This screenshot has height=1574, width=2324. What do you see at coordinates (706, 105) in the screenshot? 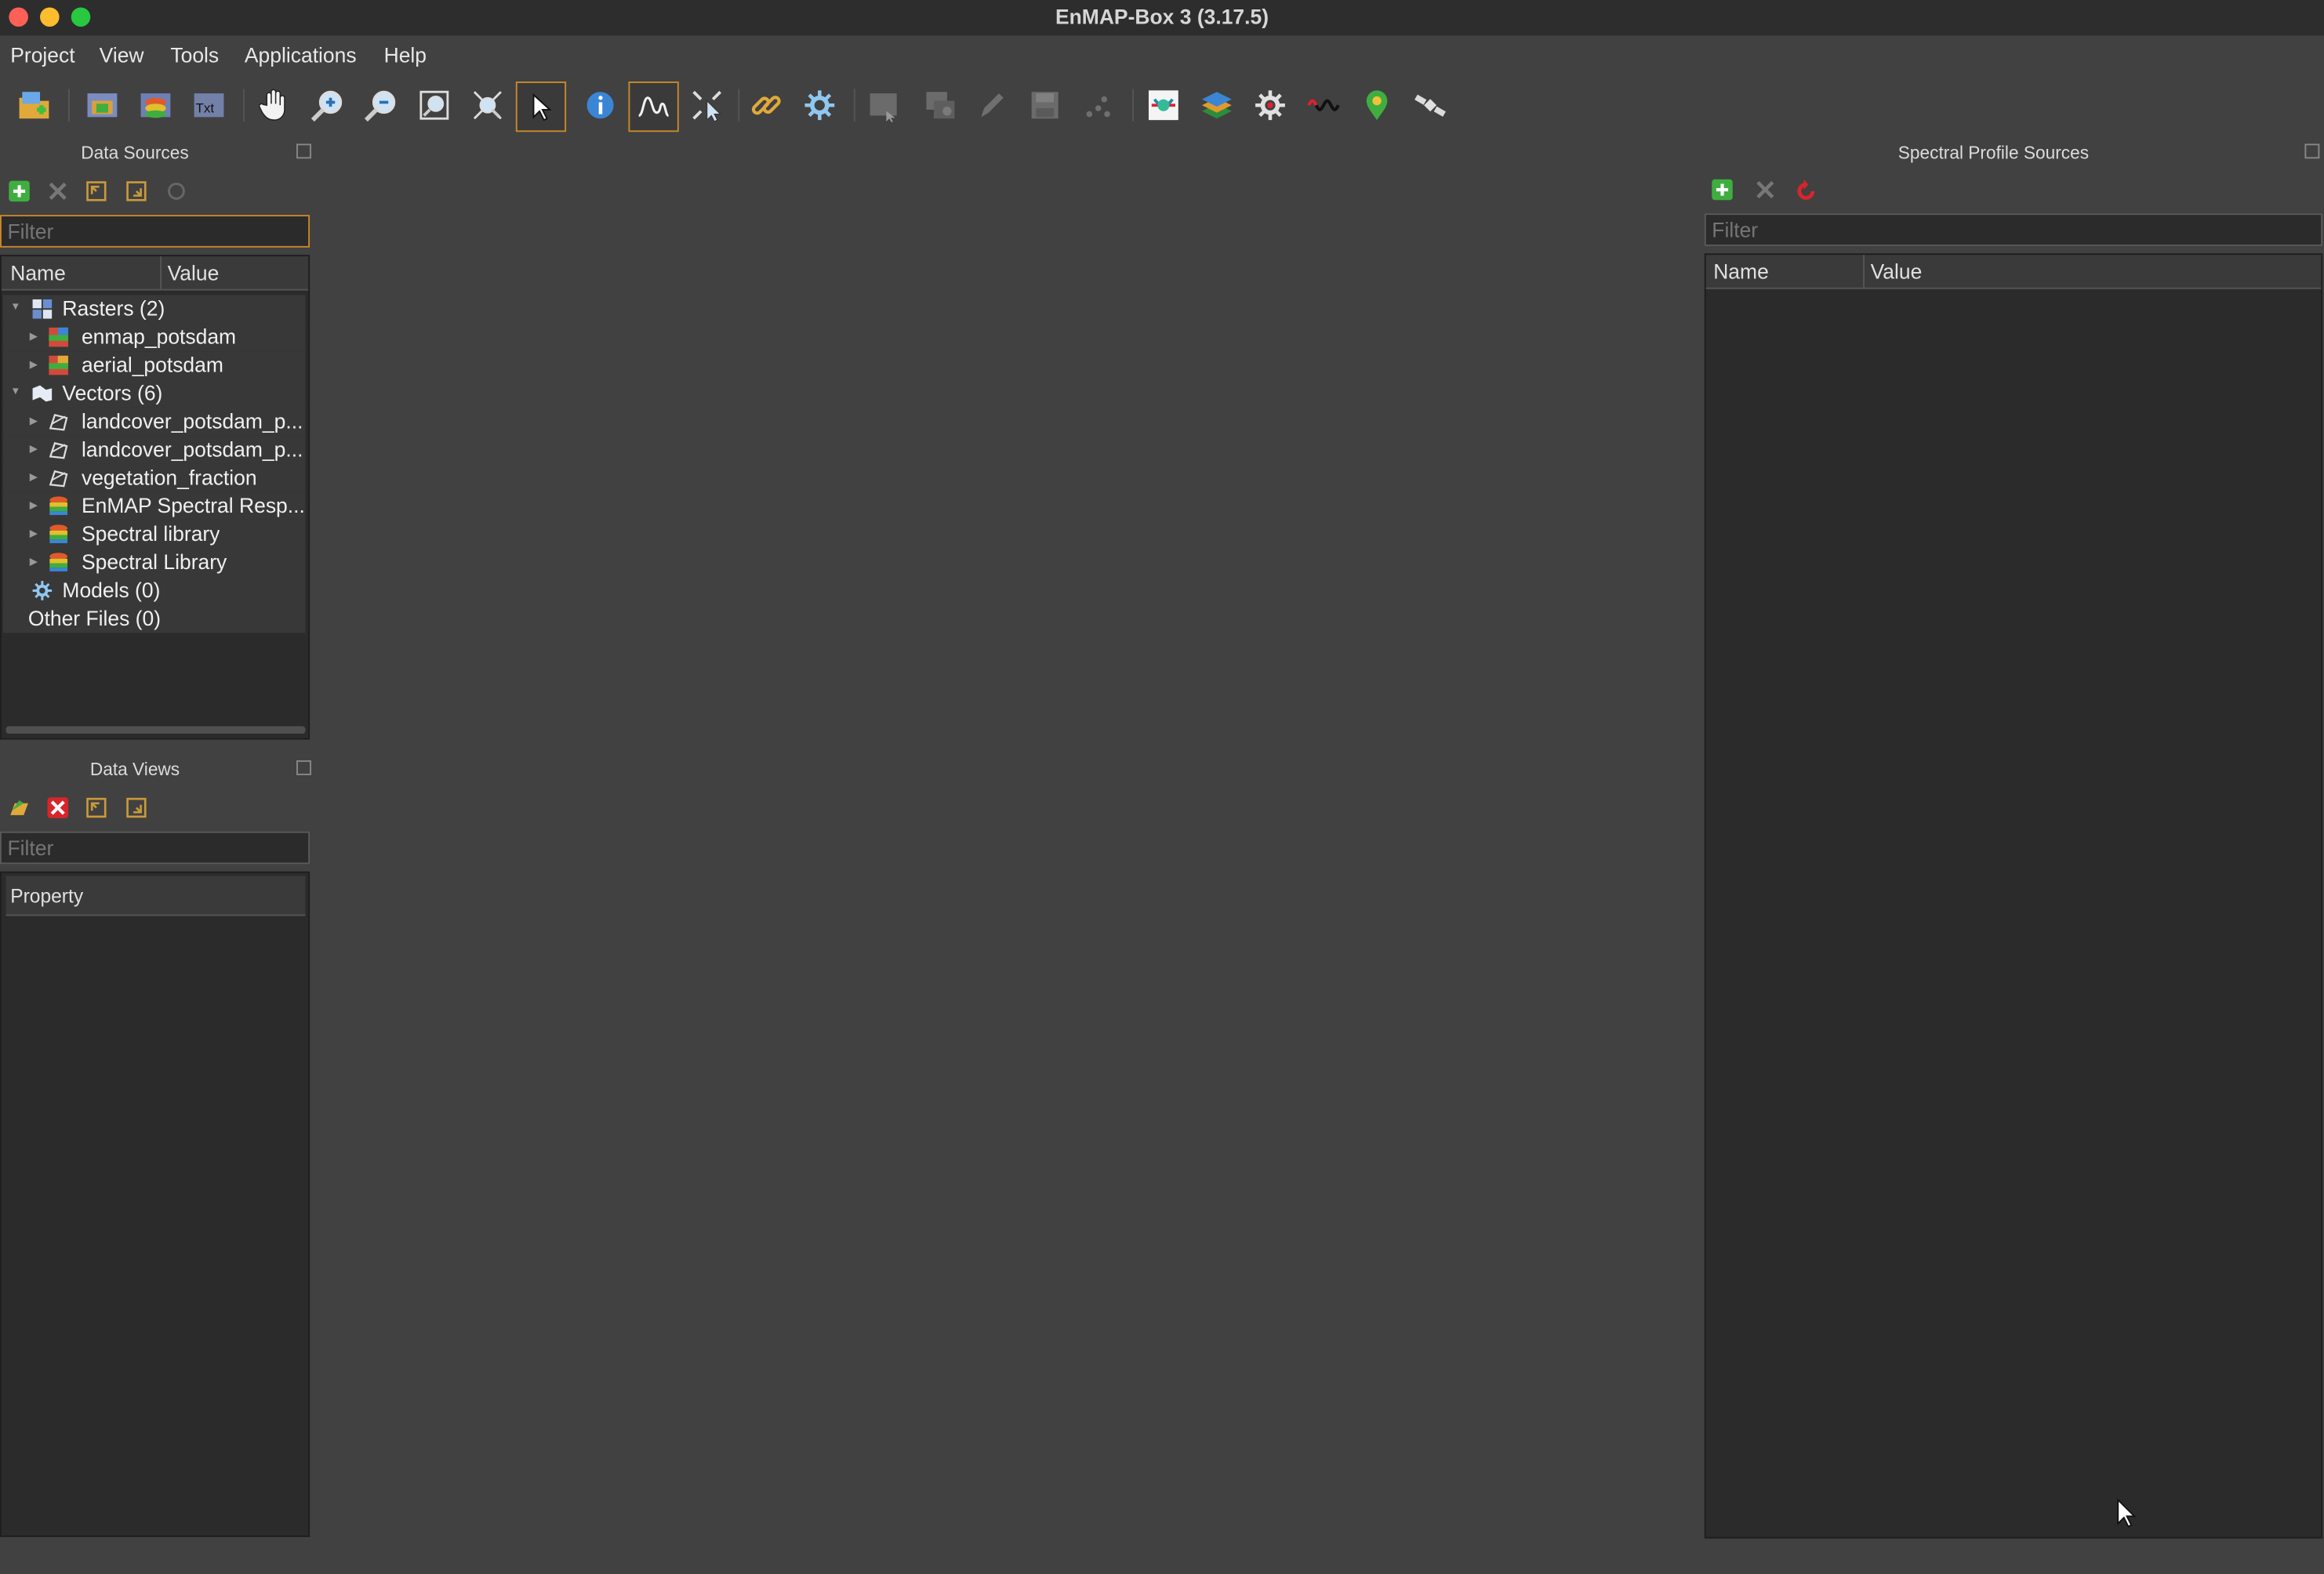
I see `move-center-icon` at bounding box center [706, 105].